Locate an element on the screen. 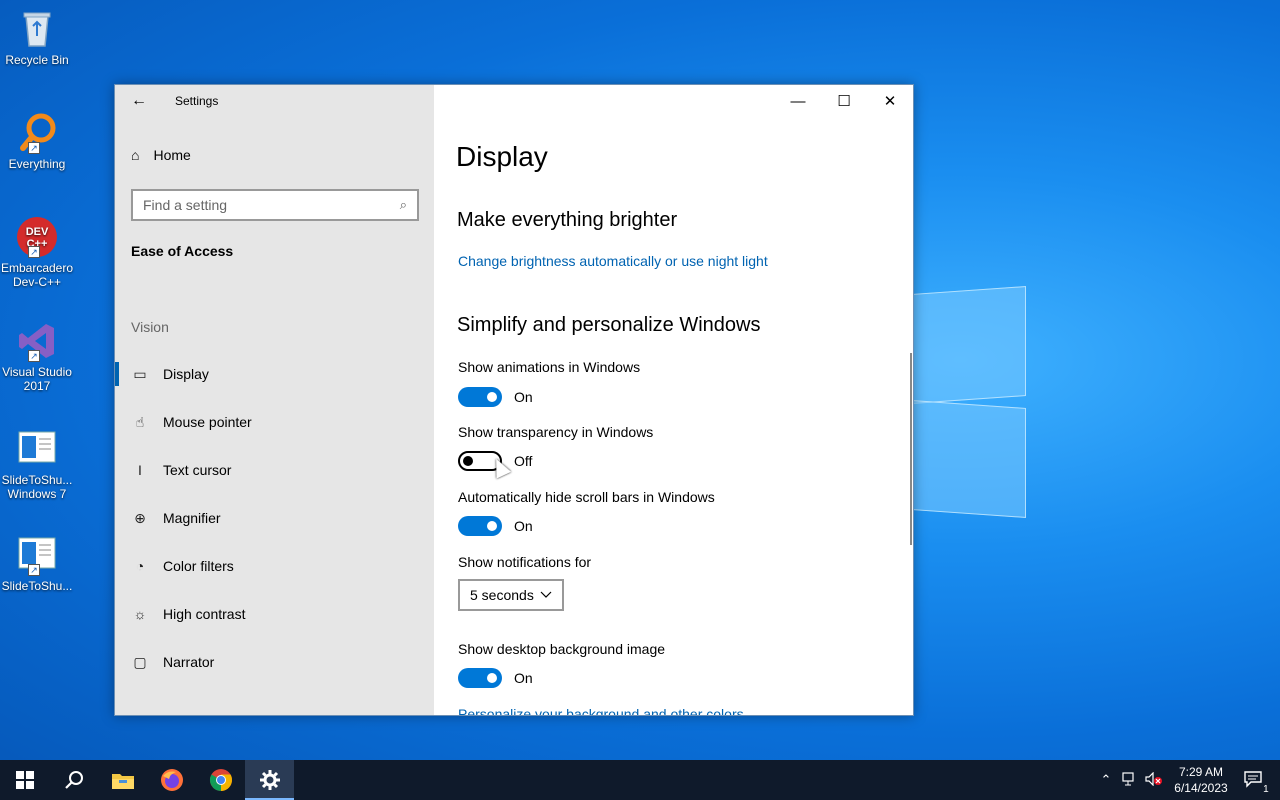 This screenshot has height=800, width=1280. back-arrow-icon: ← is located at coordinates (139, 100).